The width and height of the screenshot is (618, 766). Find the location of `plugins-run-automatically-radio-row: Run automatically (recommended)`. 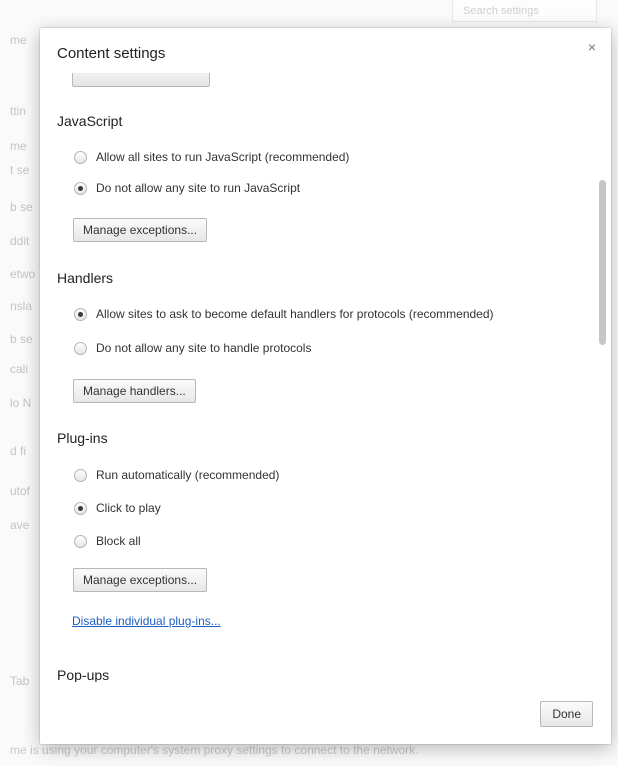

plugins-run-automatically-radio-row: Run automatically (recommended) is located at coordinates (176, 475).